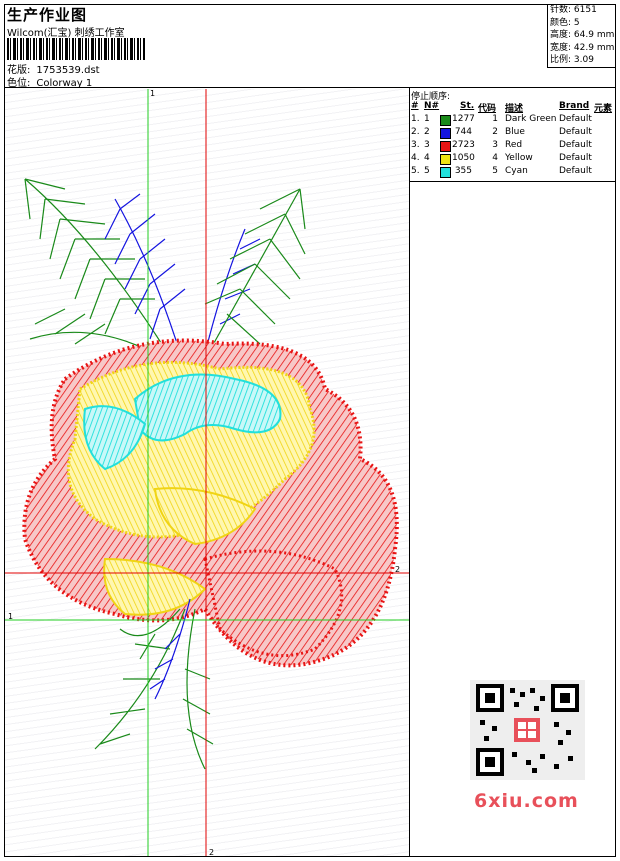 The height and width of the screenshot is (861, 620). I want to click on row-hash: 3., so click(415, 145).